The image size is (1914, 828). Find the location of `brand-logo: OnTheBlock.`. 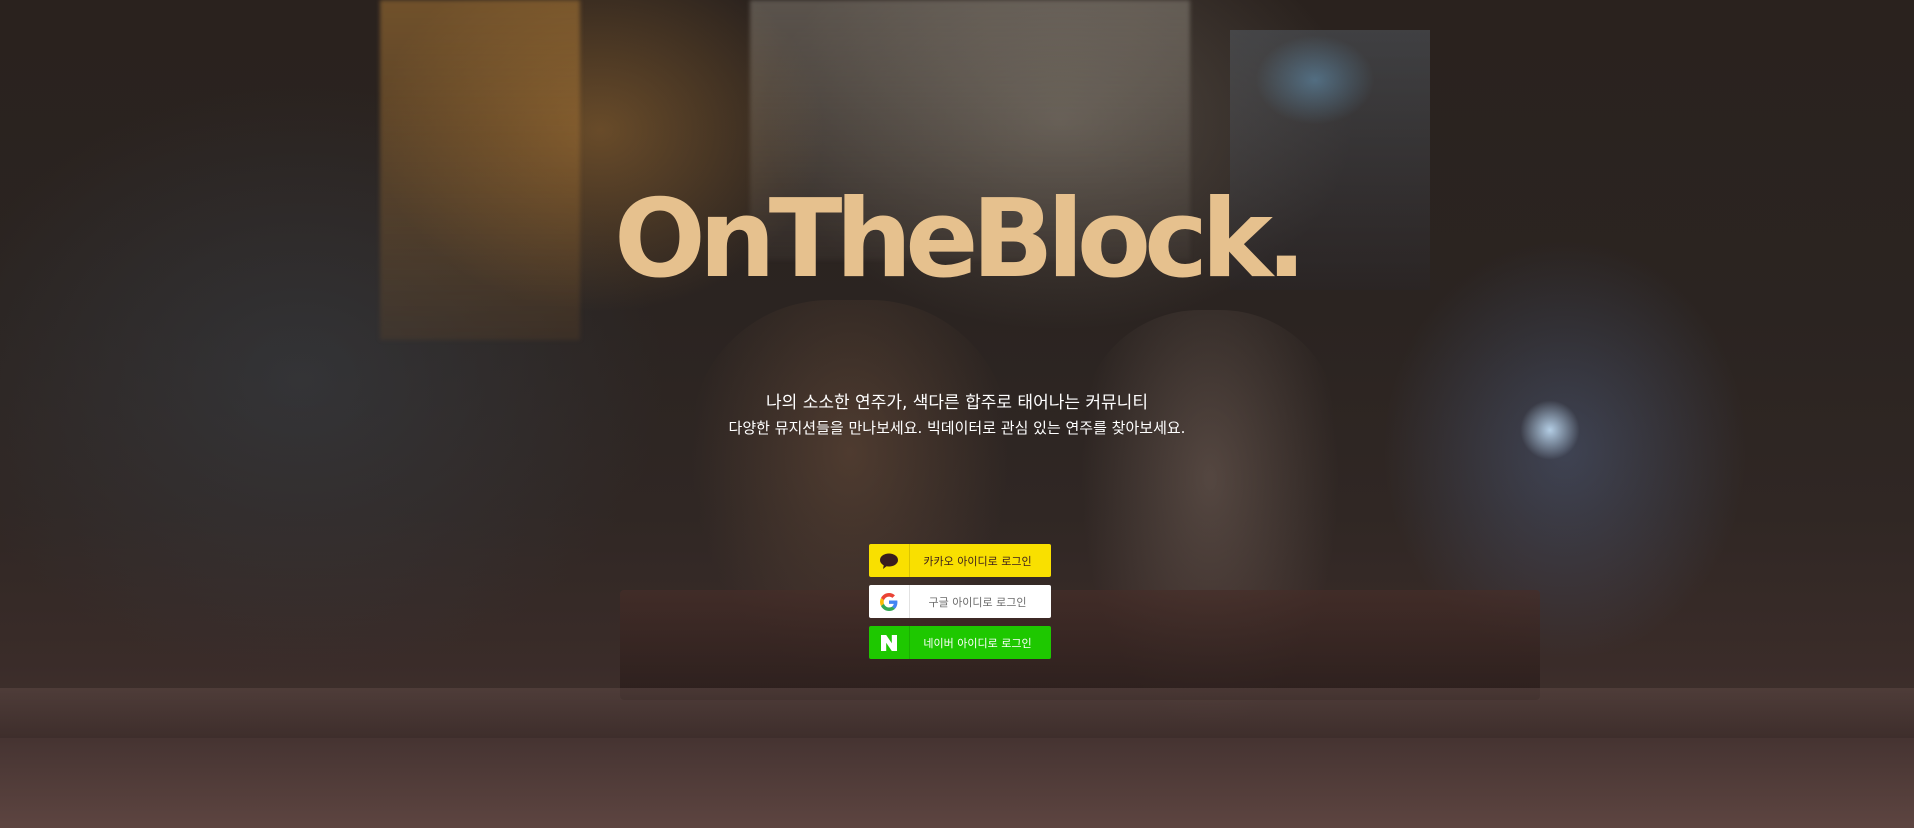

brand-logo: OnTheBlock. is located at coordinates (960, 239).